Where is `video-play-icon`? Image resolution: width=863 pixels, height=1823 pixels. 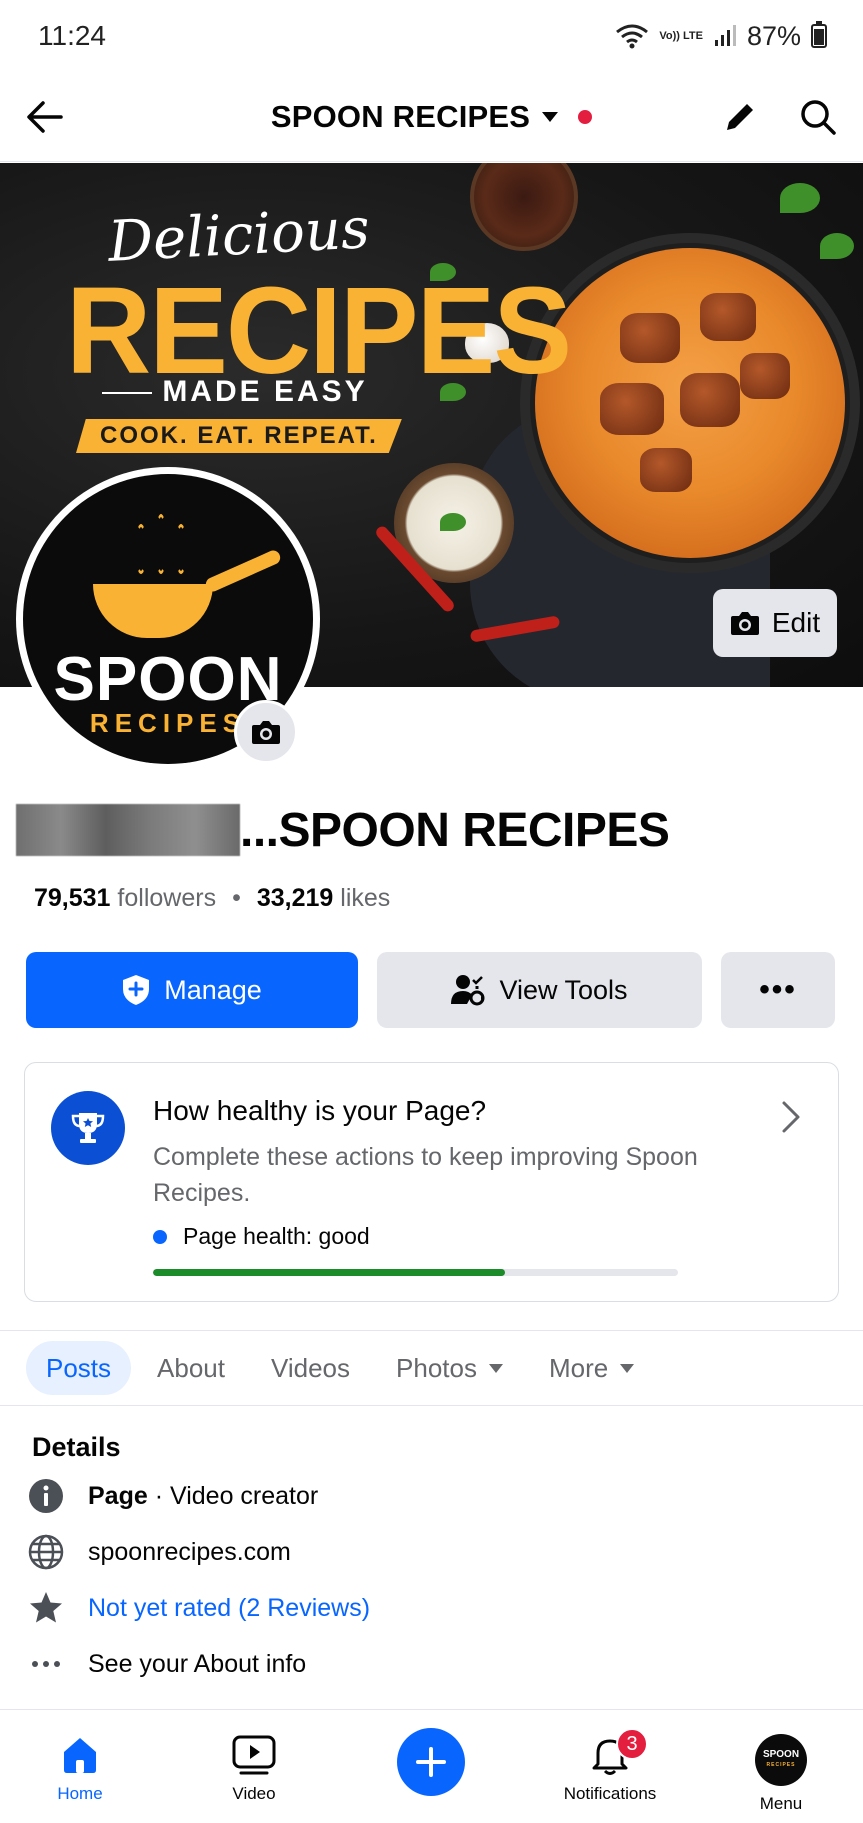
video-play-icon is located at coordinates (254, 1755).